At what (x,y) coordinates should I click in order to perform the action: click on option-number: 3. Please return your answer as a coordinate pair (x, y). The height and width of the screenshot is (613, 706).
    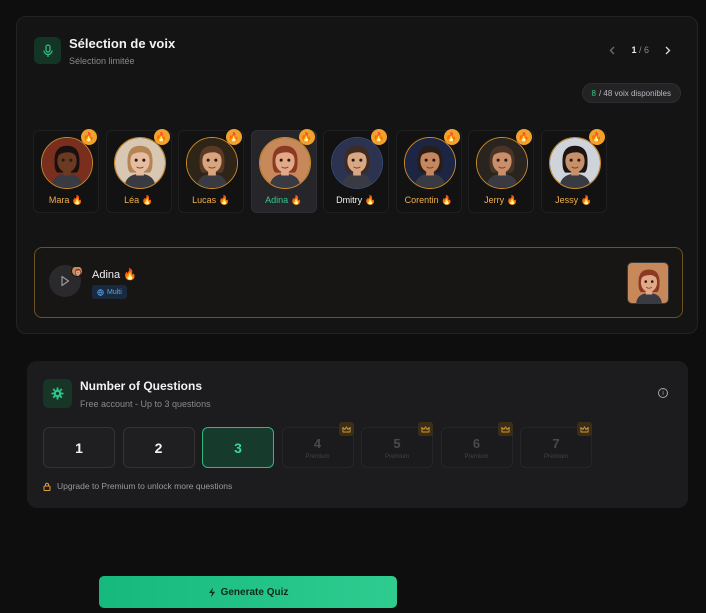
    Looking at the image, I should click on (238, 447).